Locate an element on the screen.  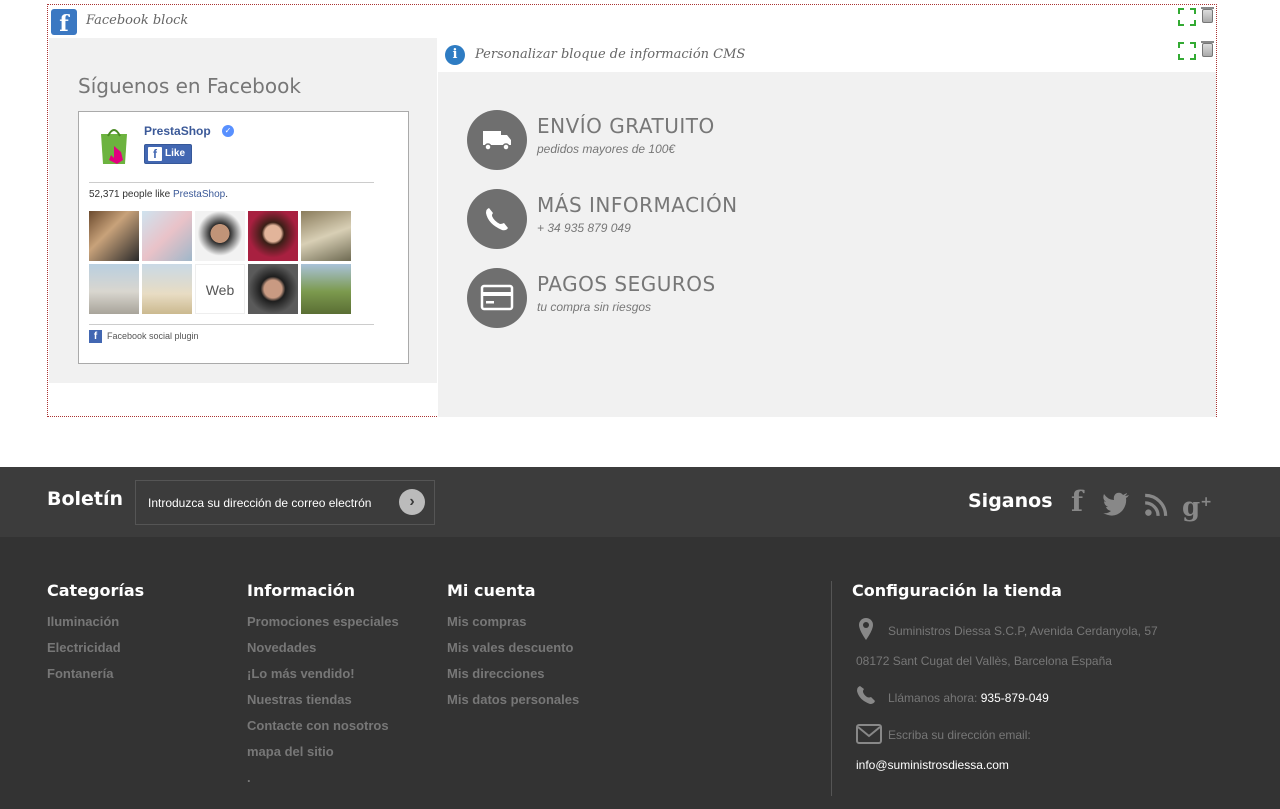
footer-link: Mis datos personales is located at coordinates (513, 705).